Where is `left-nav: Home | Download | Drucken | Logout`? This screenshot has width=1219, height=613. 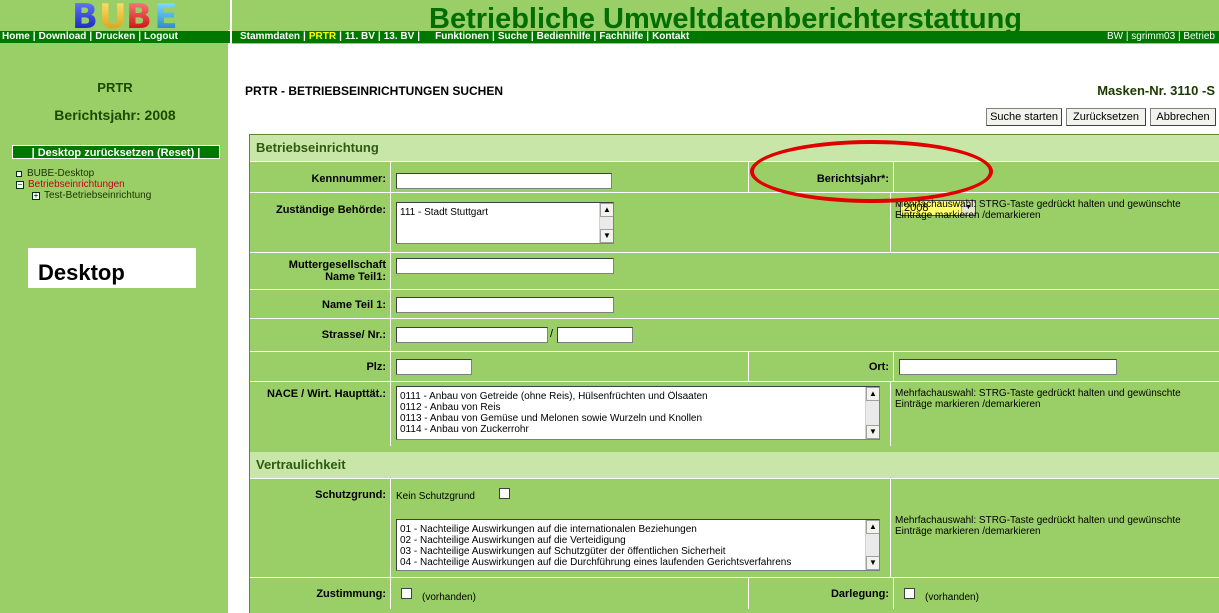
left-nav: Home | Download | Drucken | Logout is located at coordinates (115, 37).